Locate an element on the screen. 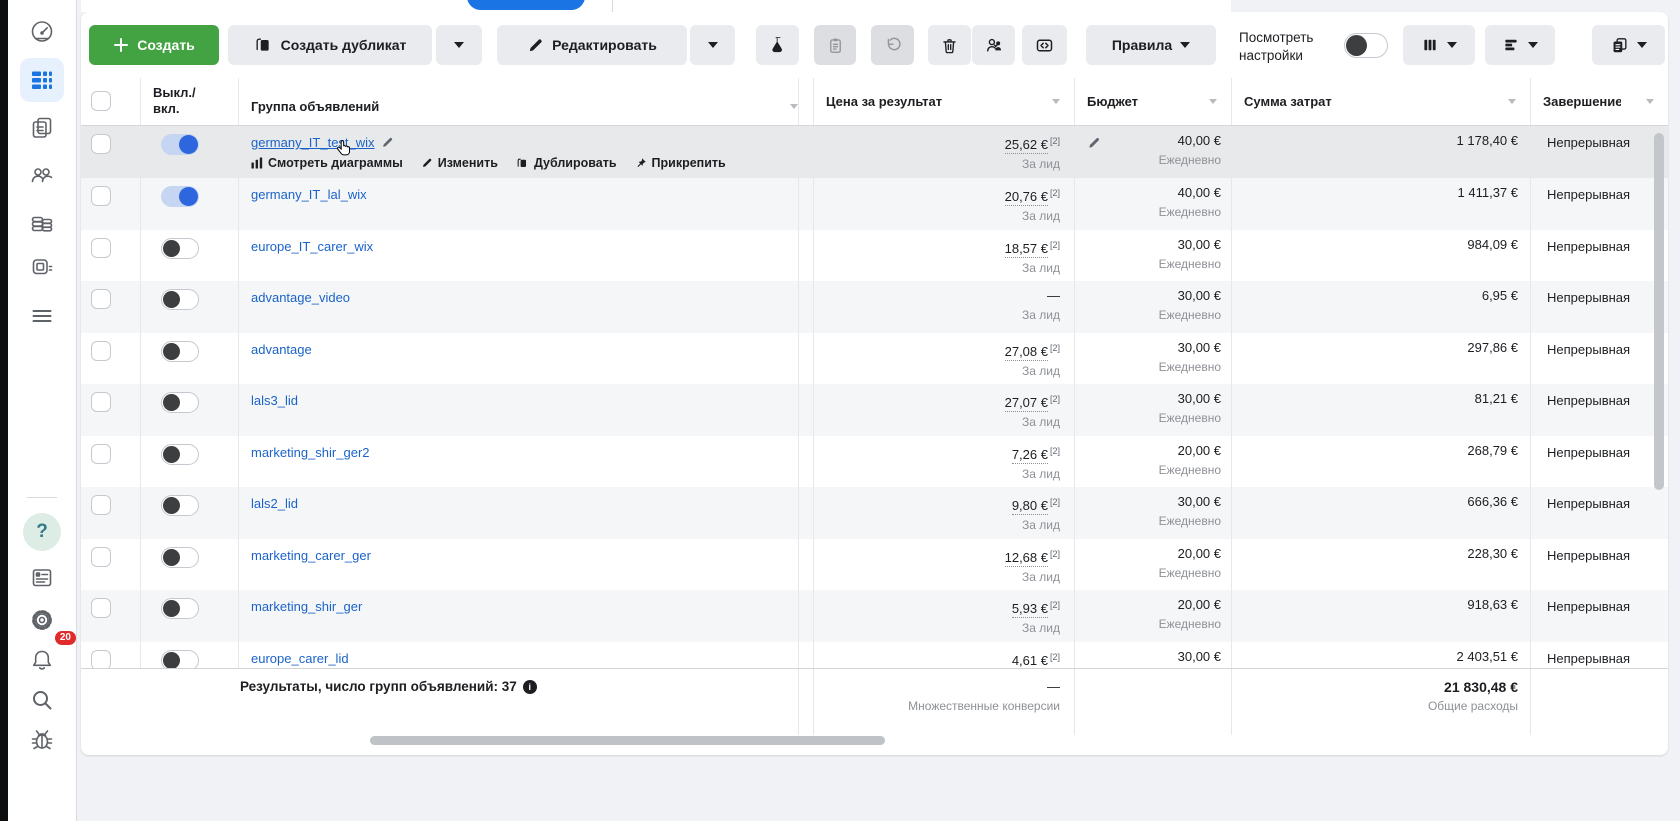 Image resolution: width=1680 pixels, height=821 pixels. pencil-icon is located at coordinates (387, 142).